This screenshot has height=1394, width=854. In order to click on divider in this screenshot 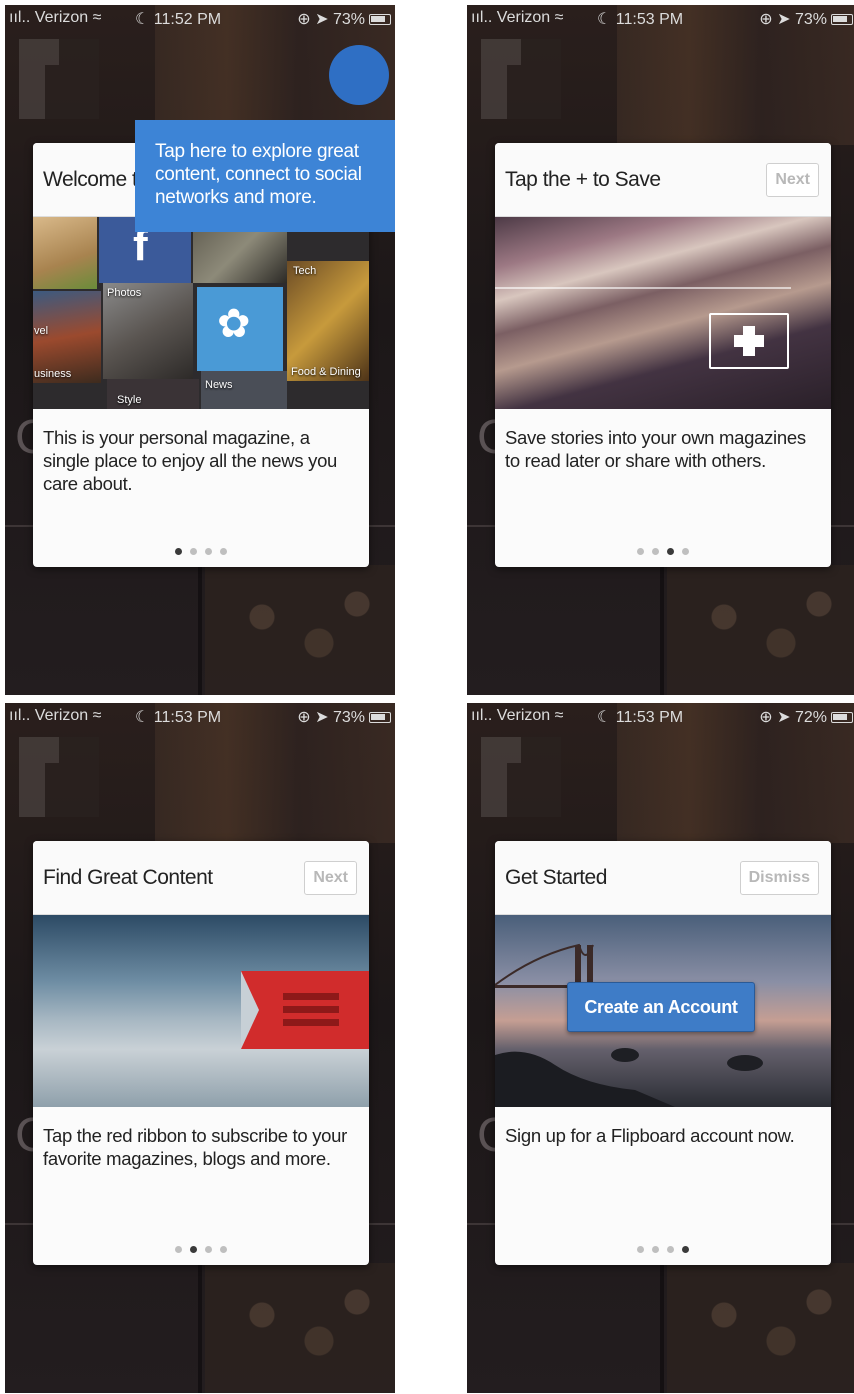, I will do `click(643, 288)`.